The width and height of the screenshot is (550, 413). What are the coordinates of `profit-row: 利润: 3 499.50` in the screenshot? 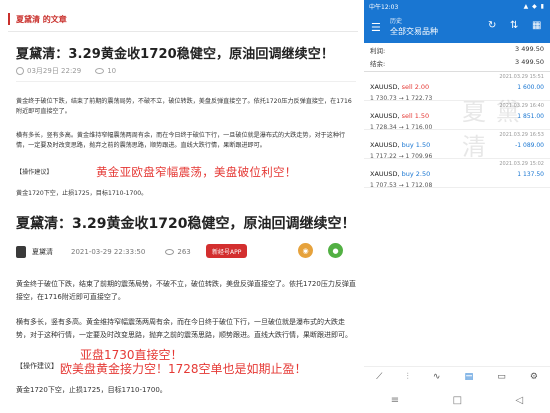 It's located at (457, 51).